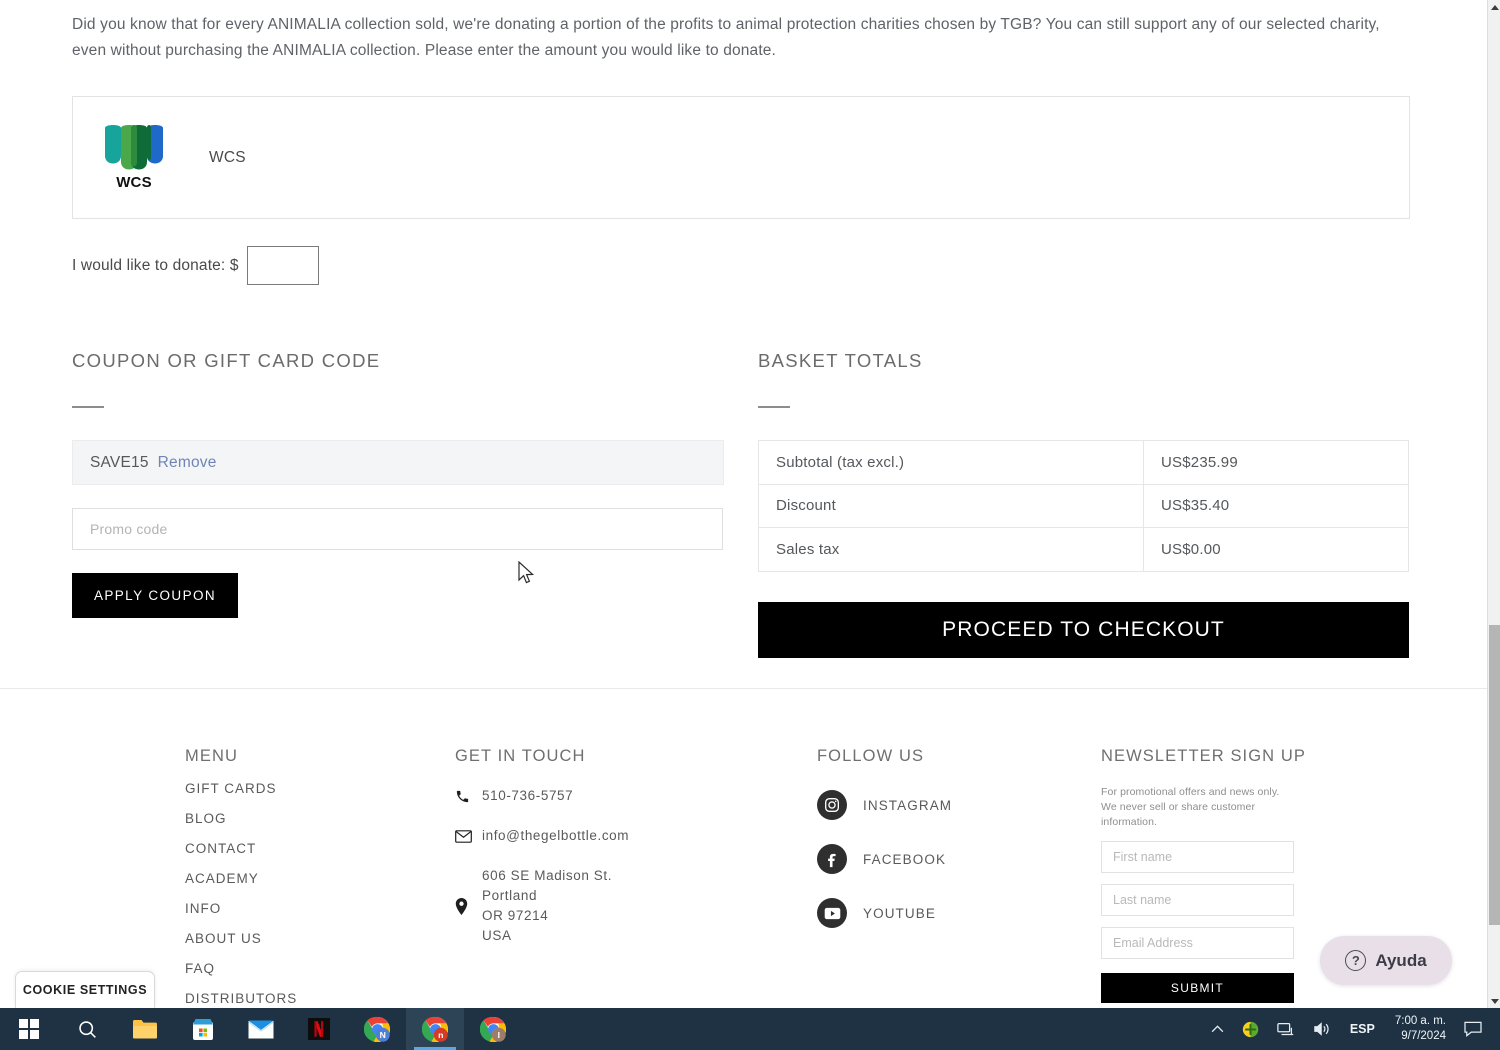  Describe the element at coordinates (1494, 7) in the screenshot. I see `scroll-up-arrow-icon` at that location.